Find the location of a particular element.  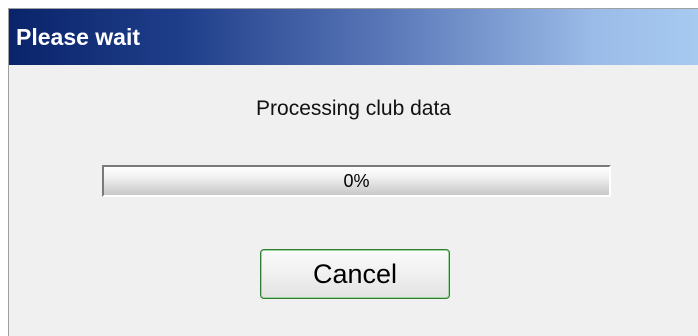

window-title: Please wait is located at coordinates (78, 36).